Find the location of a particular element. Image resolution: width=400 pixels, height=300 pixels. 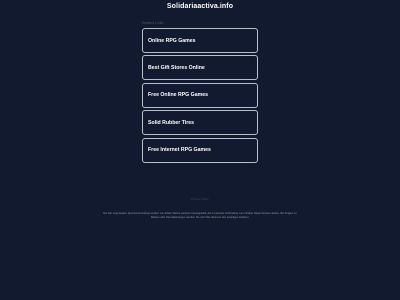

related-link-label: Online RPG Games is located at coordinates (172, 40).